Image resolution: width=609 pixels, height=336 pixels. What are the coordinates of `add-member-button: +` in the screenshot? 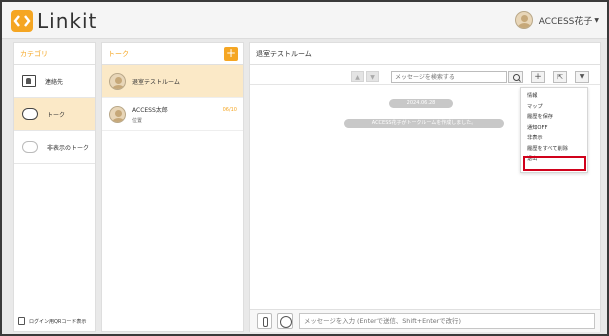 It's located at (538, 77).